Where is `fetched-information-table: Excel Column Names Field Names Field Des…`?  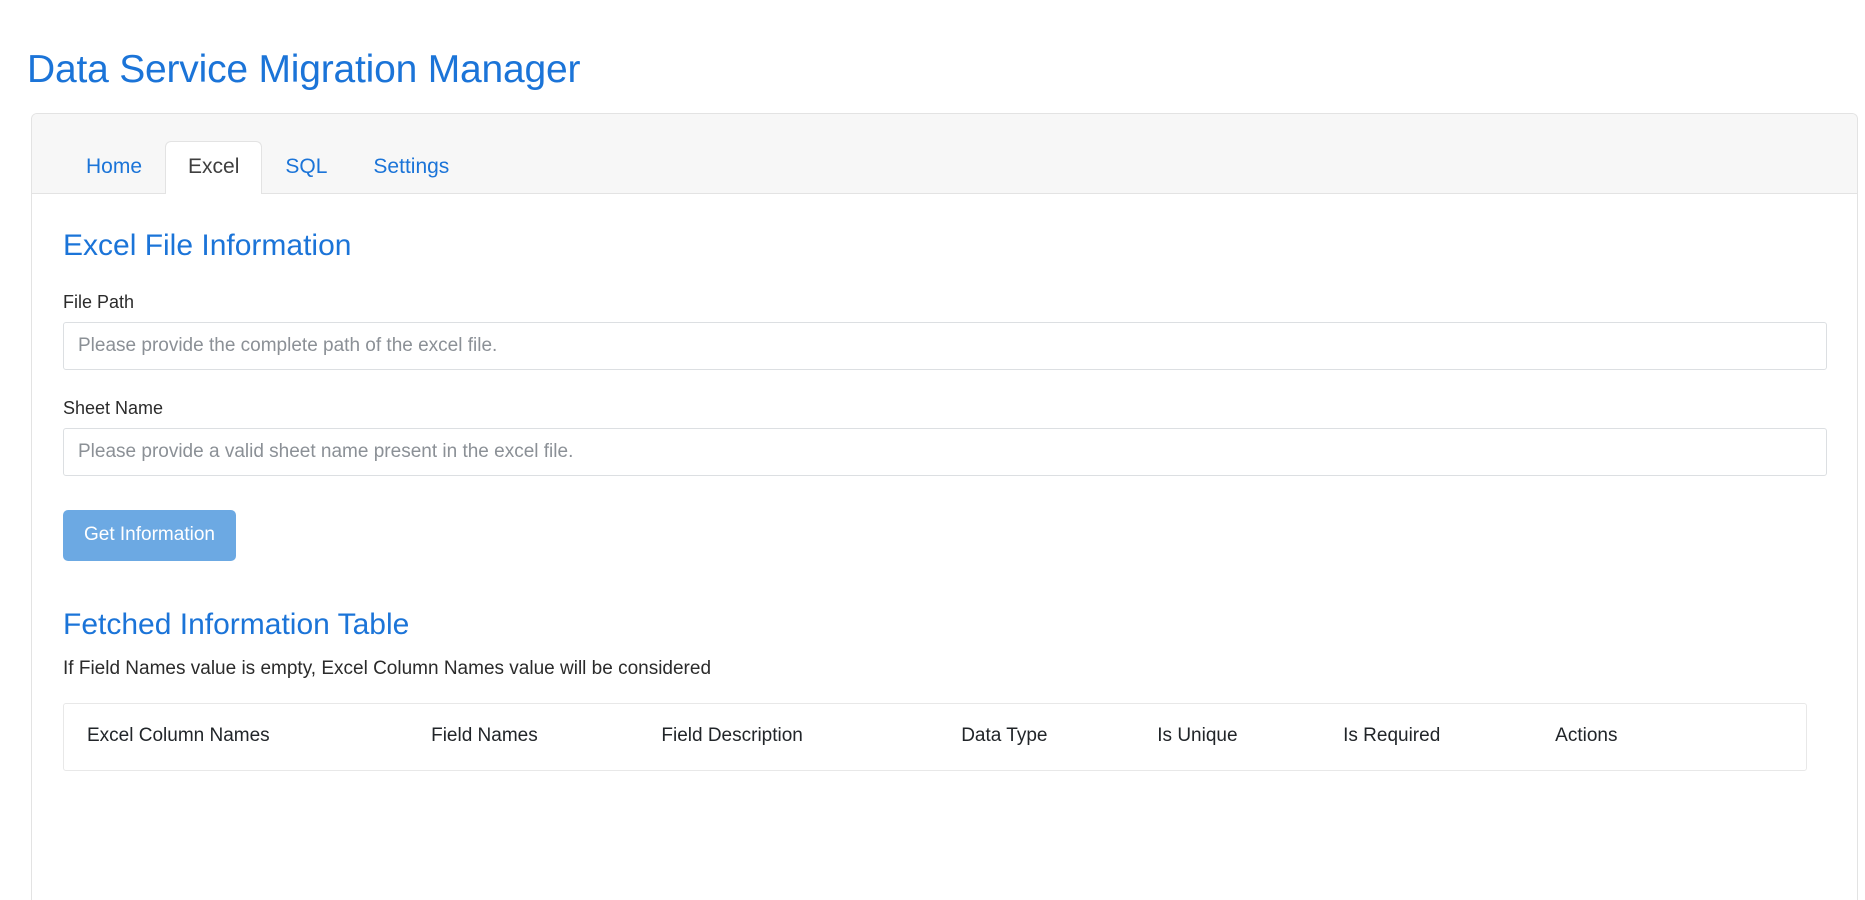
fetched-information-table: Excel Column Names Field Names Field Des… is located at coordinates (935, 737).